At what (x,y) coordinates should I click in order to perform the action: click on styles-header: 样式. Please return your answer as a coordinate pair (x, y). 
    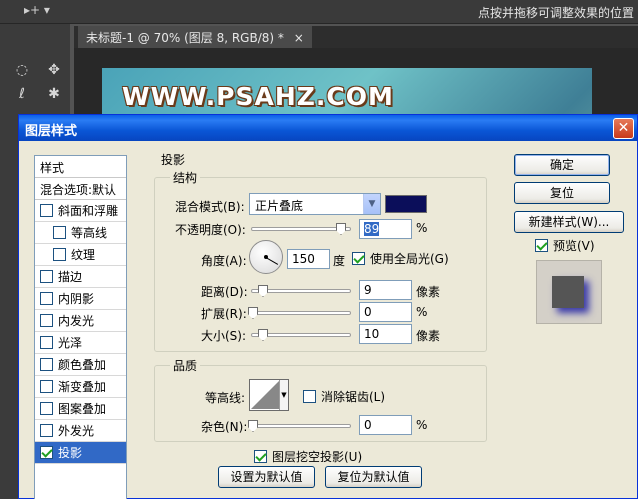
    Looking at the image, I should click on (80, 167).